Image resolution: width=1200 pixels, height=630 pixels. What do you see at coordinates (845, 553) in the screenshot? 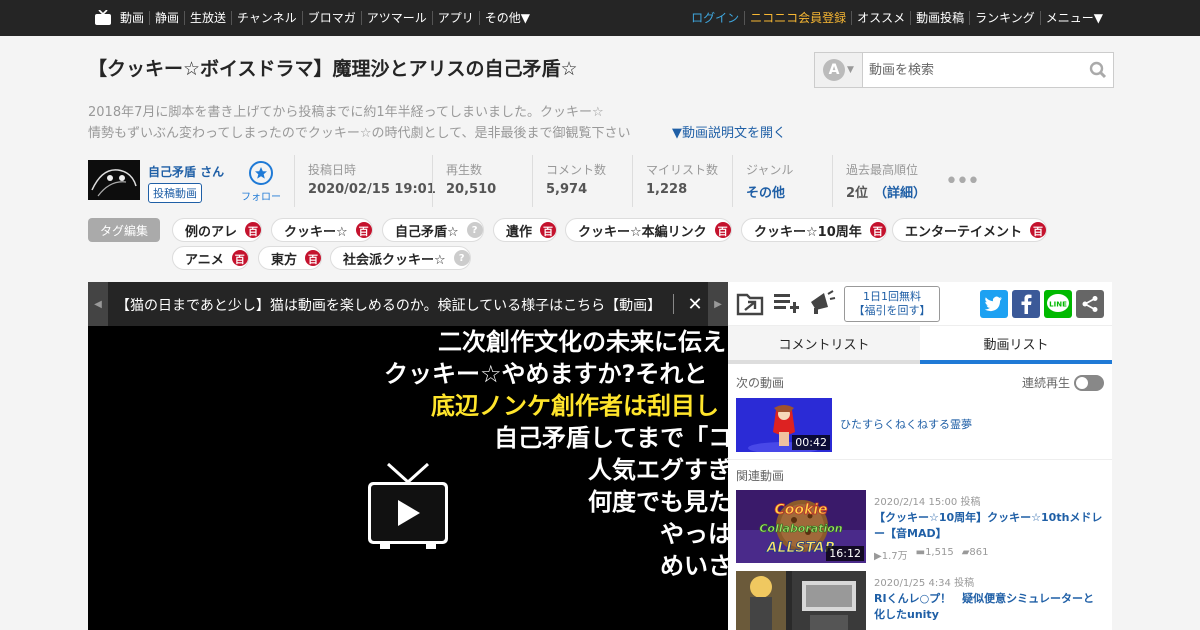
I see `video-duration: 16:12` at bounding box center [845, 553].